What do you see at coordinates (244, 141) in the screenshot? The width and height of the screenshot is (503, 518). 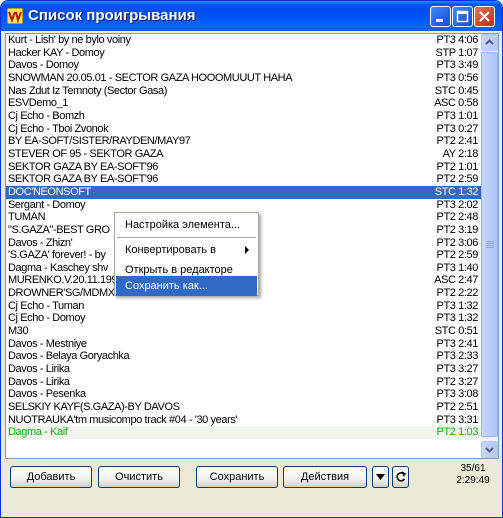 I see `playlist-row: BY EA-SOFT/SISTER/RAYDEN/MAY97 PT2 2:41` at bounding box center [244, 141].